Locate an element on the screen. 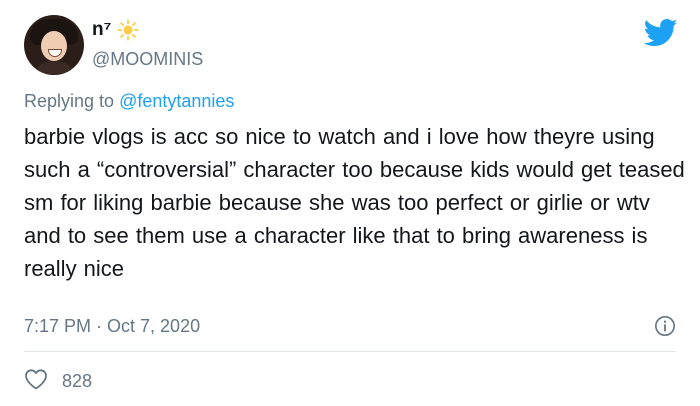  divider is located at coordinates (350, 351).